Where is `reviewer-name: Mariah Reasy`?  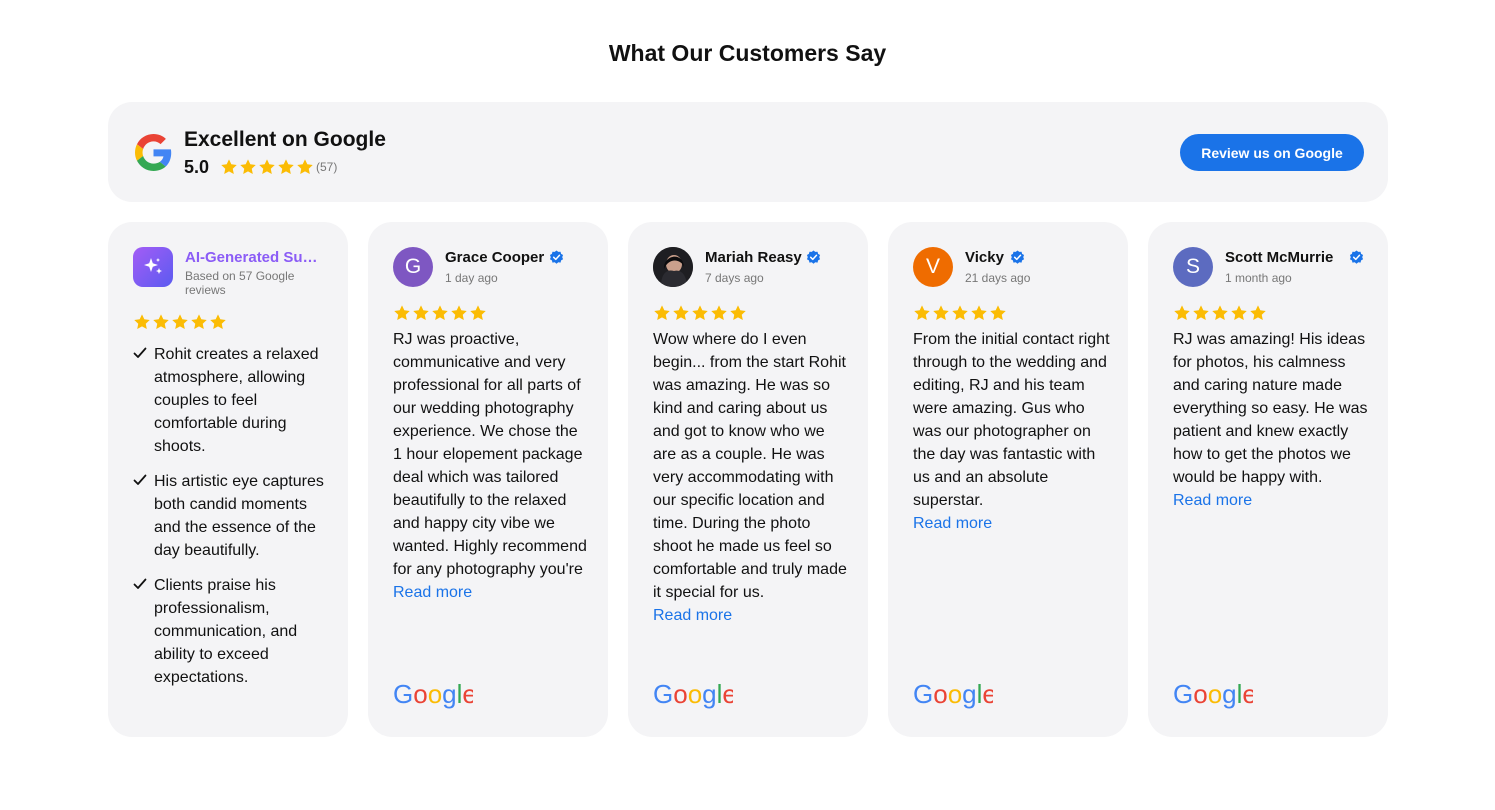 reviewer-name: Mariah Reasy is located at coordinates (753, 257).